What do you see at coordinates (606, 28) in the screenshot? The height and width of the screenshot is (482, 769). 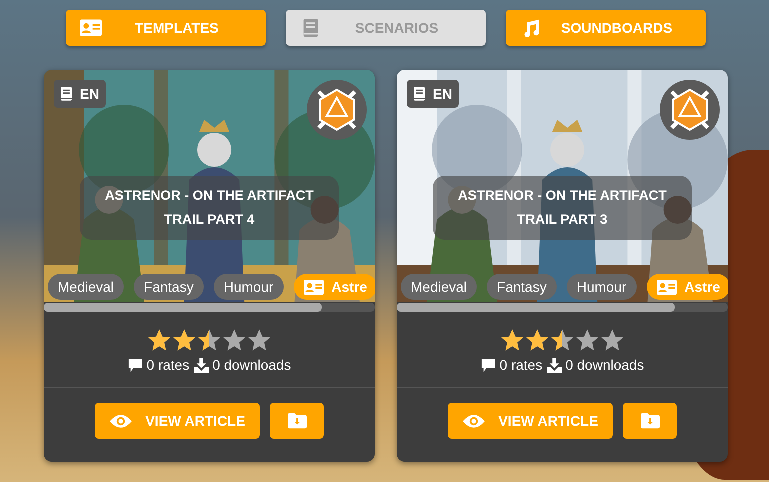 I see `nav-tab: SOUNDBOARDS` at bounding box center [606, 28].